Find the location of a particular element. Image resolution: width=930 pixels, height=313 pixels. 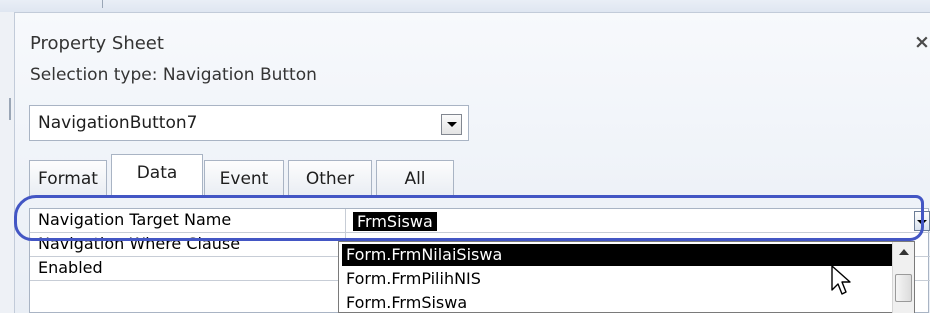

tab-format: Format is located at coordinates (68, 178).